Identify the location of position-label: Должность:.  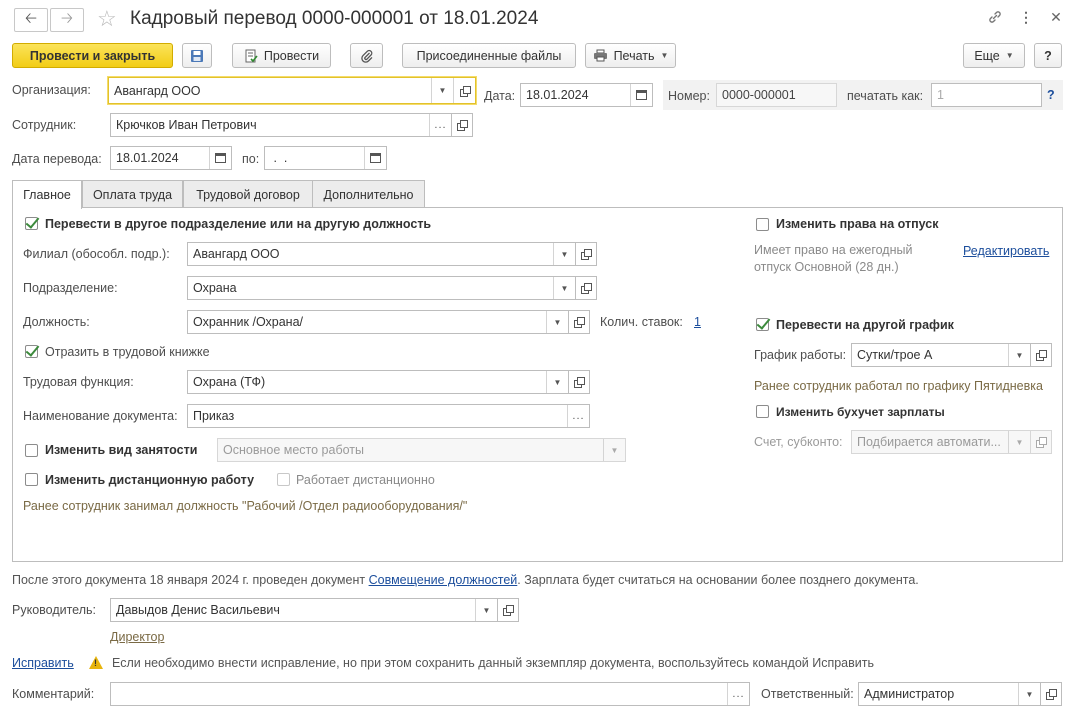
(56, 322).